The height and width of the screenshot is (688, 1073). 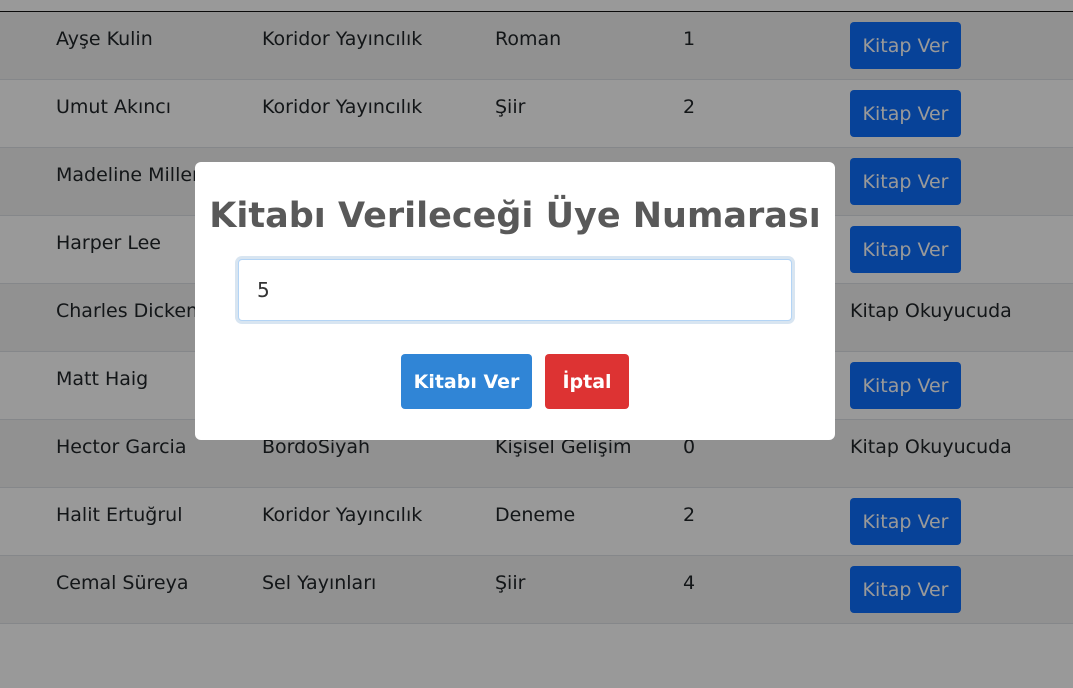 What do you see at coordinates (587, 381) in the screenshot?
I see `cancel-button: İptal` at bounding box center [587, 381].